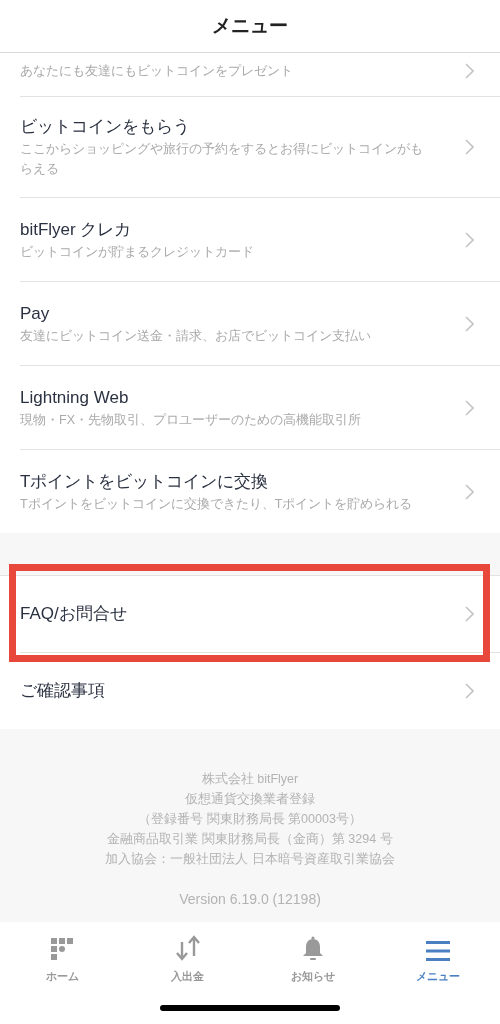 The image size is (500, 1024). What do you see at coordinates (63, 691) in the screenshot?
I see `item-title: ご確認事項` at bounding box center [63, 691].